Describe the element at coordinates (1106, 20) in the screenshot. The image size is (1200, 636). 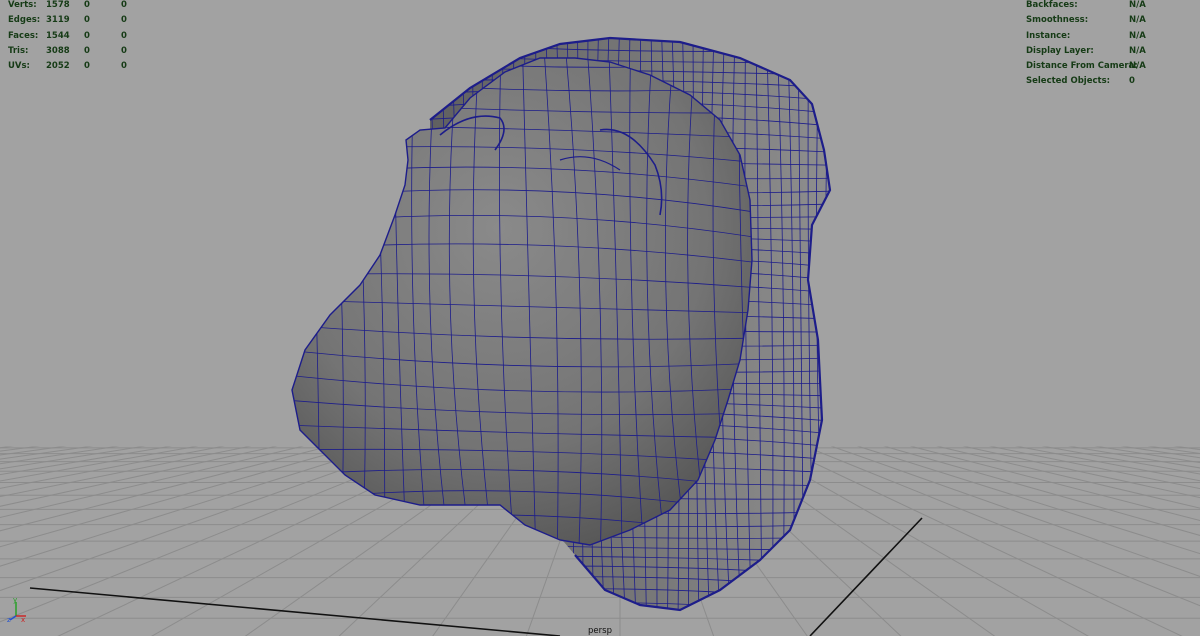
I see `hud-row-smoothness: Smoothness: N/A` at that location.